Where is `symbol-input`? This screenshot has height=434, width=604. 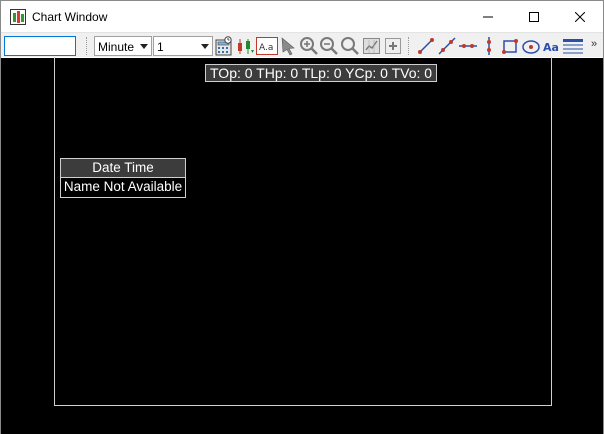 symbol-input is located at coordinates (40, 46).